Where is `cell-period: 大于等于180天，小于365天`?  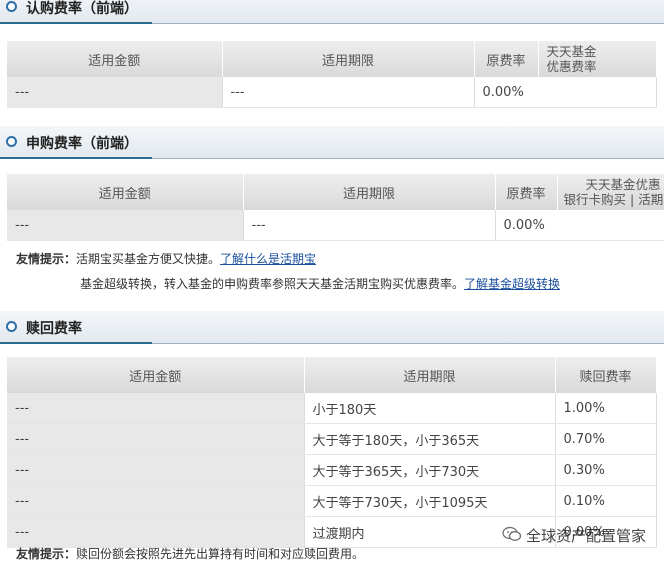
cell-period: 大于等于180天，小于365天 is located at coordinates (430, 439).